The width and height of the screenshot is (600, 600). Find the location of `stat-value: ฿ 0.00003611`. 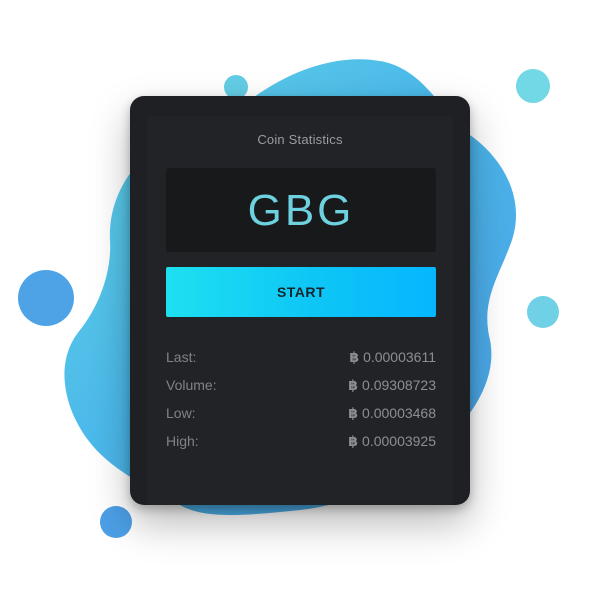

stat-value: ฿ 0.00003611 is located at coordinates (392, 357).